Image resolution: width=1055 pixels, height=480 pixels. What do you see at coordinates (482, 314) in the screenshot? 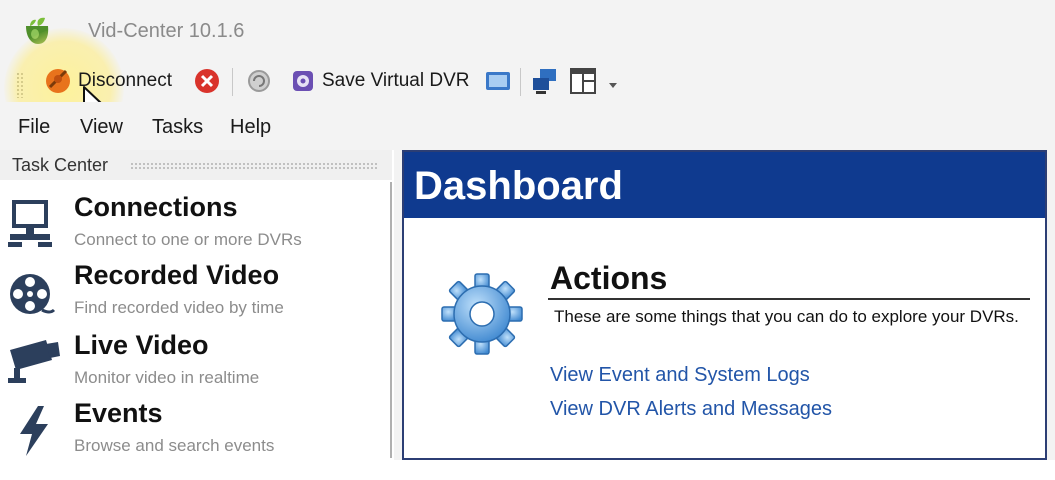
I see `gear-icon` at bounding box center [482, 314].